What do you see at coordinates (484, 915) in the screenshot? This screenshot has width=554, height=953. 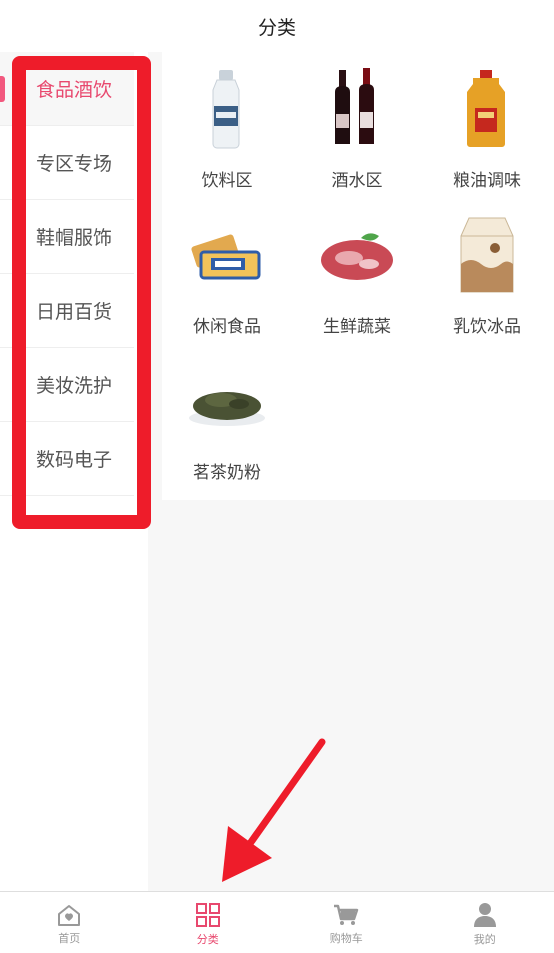 I see `user-icon` at bounding box center [484, 915].